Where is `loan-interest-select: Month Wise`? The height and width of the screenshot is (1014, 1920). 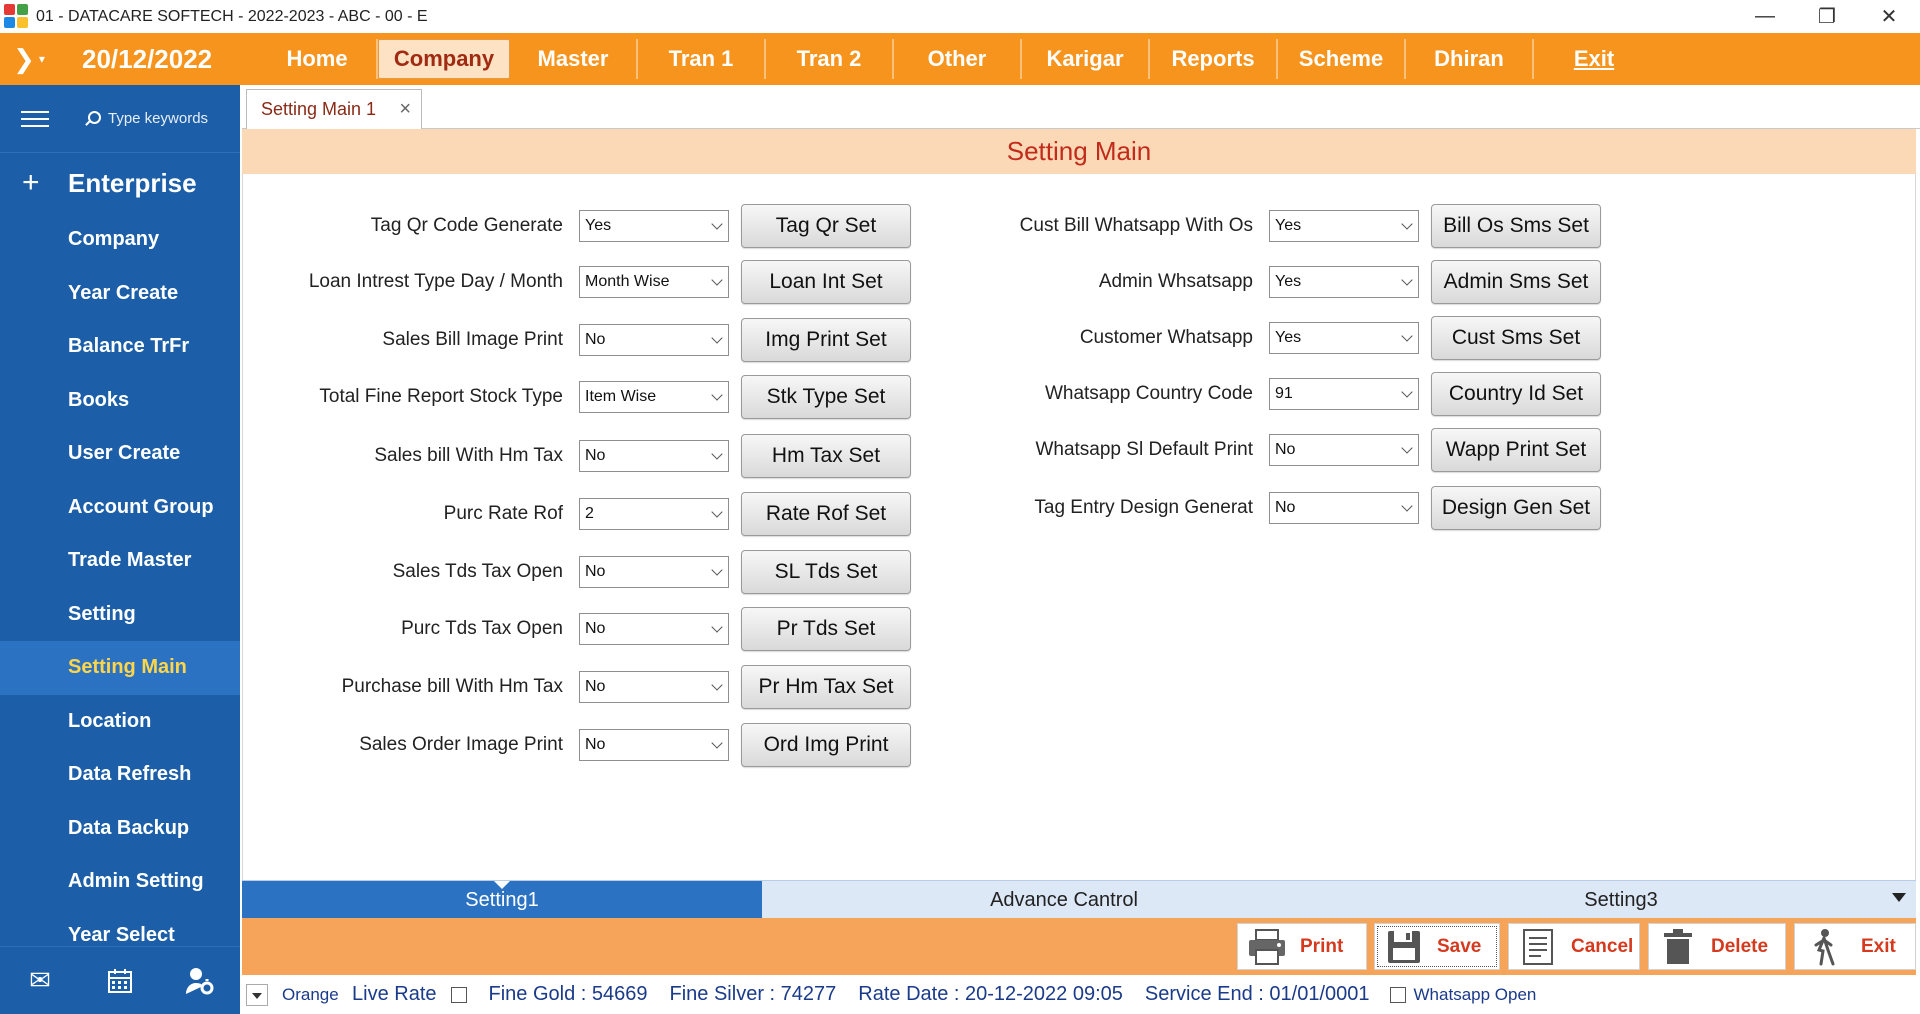 loan-interest-select: Month Wise is located at coordinates (654, 282).